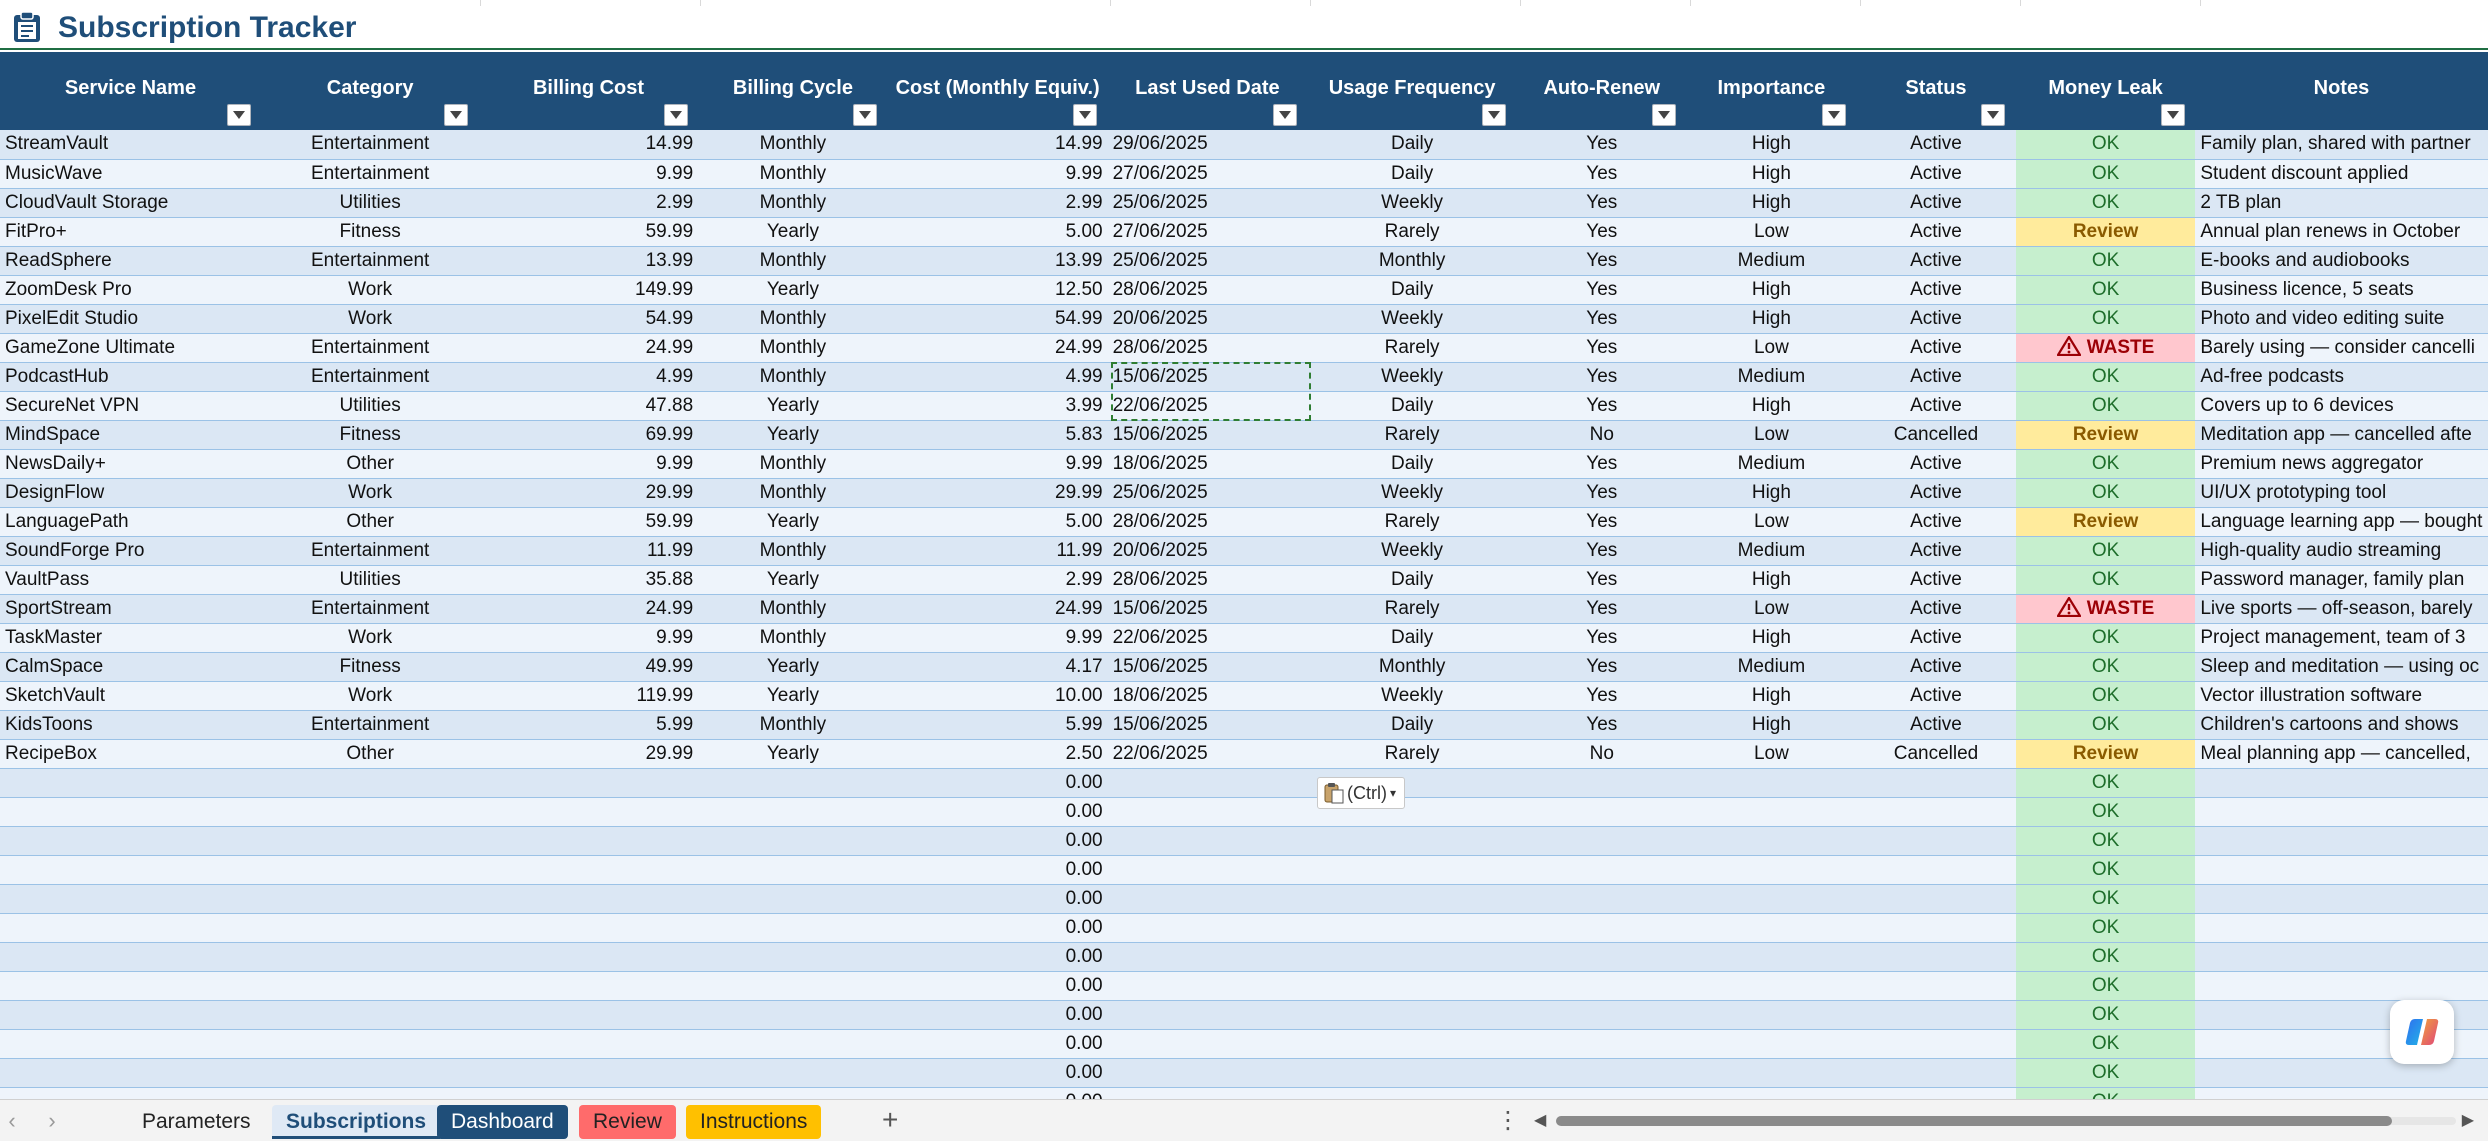 The width and height of the screenshot is (2488, 1141). I want to click on cell-notes: Barely using — consider cancelli, so click(2341, 348).